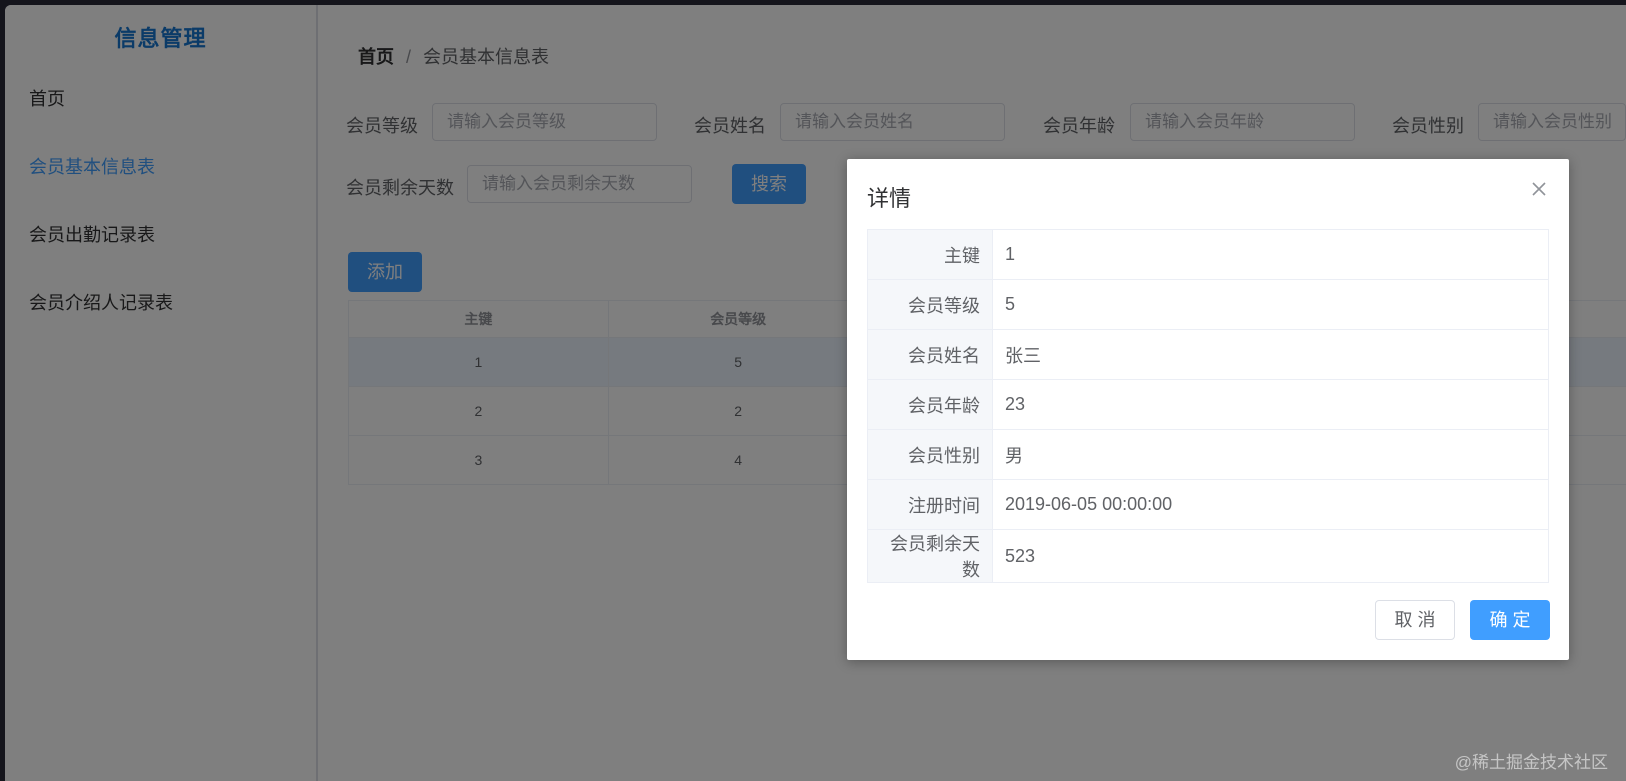  I want to click on detail-row: 主键 1, so click(1208, 254).